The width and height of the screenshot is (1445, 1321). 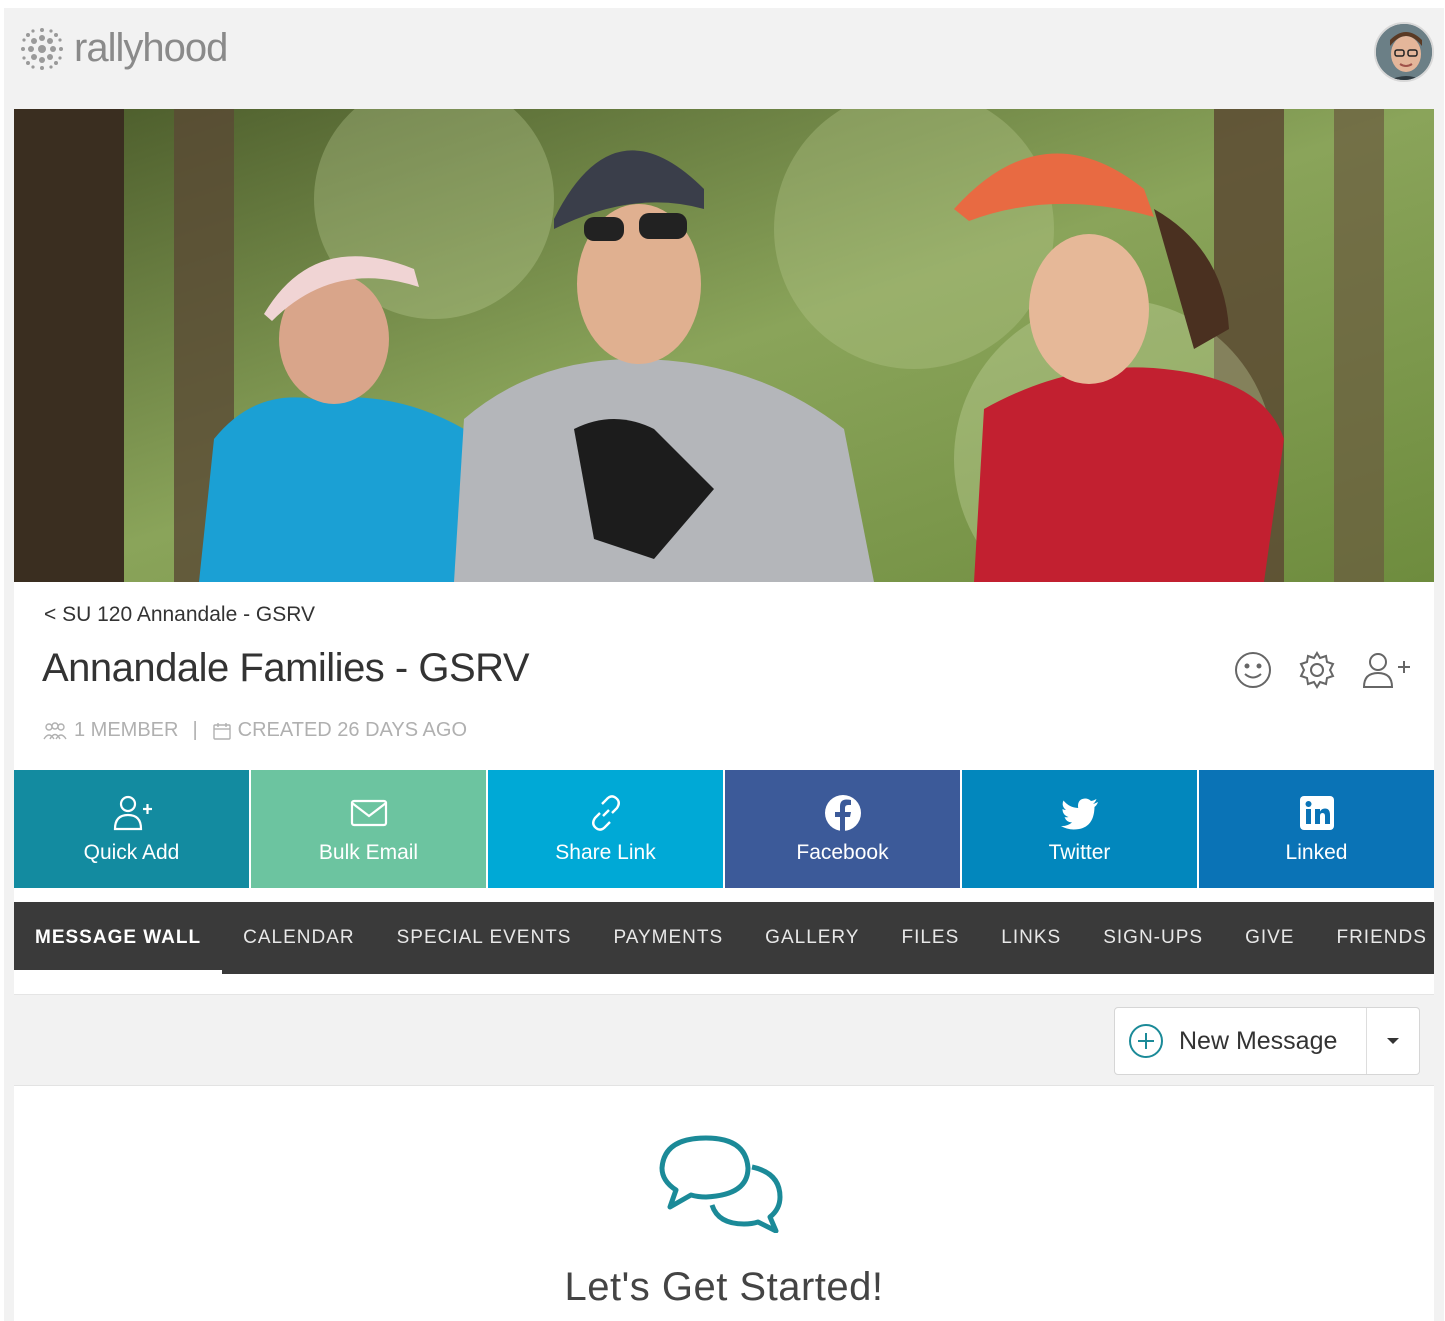 What do you see at coordinates (1079, 852) in the screenshot?
I see `twitter-label: Twitter` at bounding box center [1079, 852].